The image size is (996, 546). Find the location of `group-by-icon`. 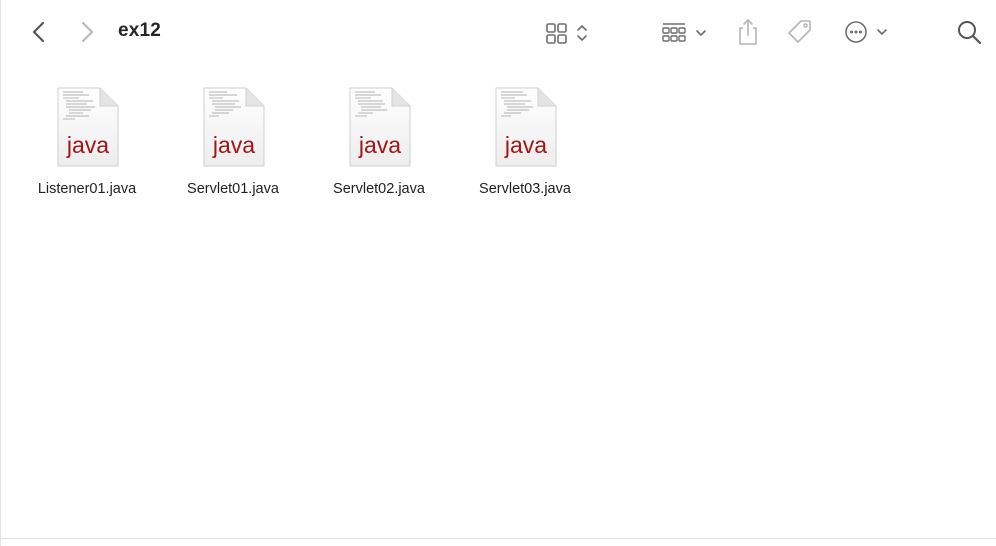

group-by-icon is located at coordinates (684, 32).